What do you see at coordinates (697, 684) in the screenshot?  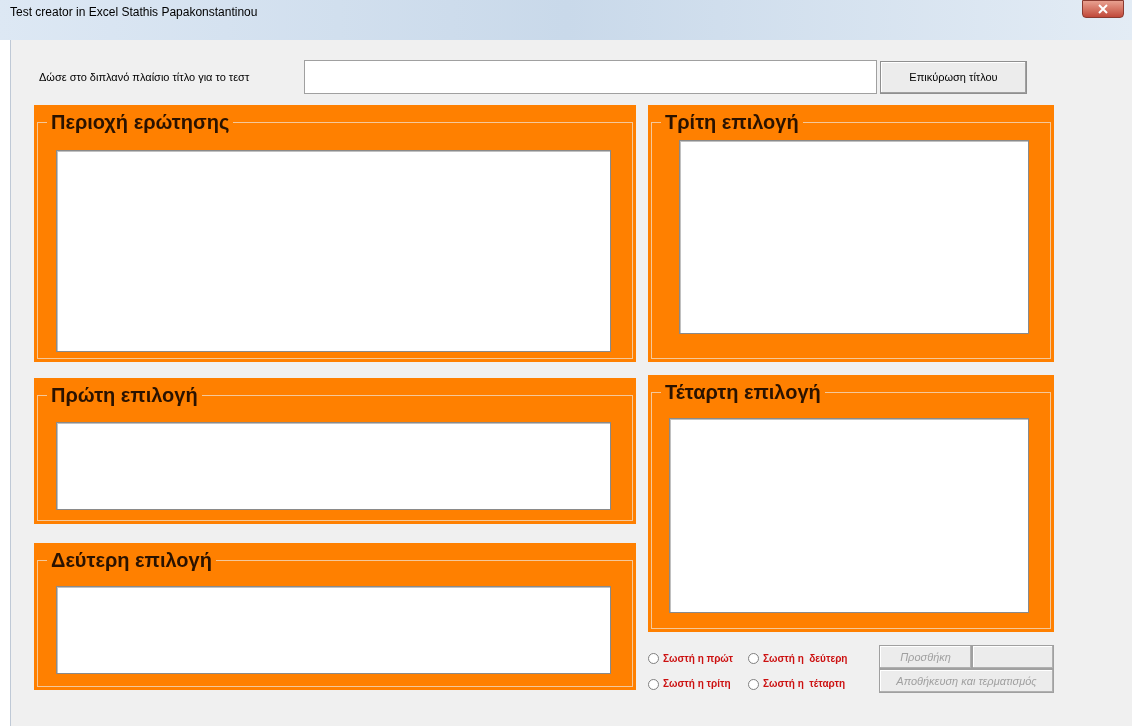 I see `radio-label: Σωστή η τρίτη` at bounding box center [697, 684].